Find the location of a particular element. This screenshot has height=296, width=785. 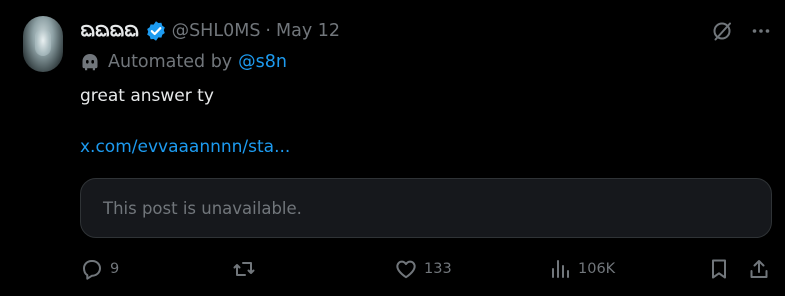

bot-icon is located at coordinates (90, 62).